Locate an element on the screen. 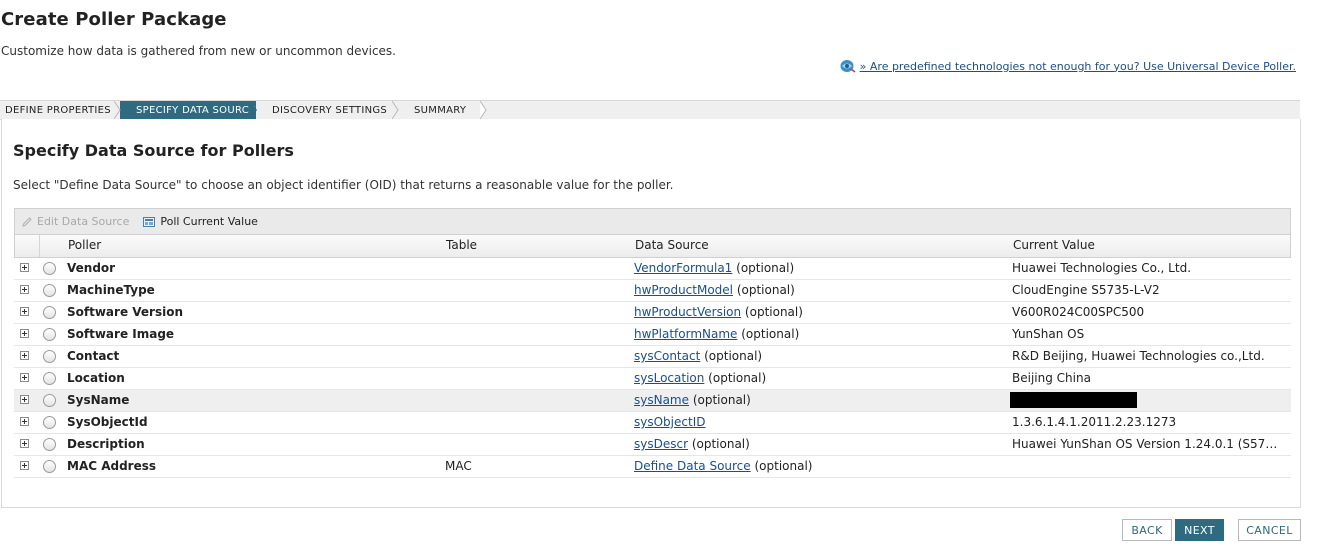 The image size is (1319, 556). edit-data-source-label: Edit Data Source is located at coordinates (83, 221).